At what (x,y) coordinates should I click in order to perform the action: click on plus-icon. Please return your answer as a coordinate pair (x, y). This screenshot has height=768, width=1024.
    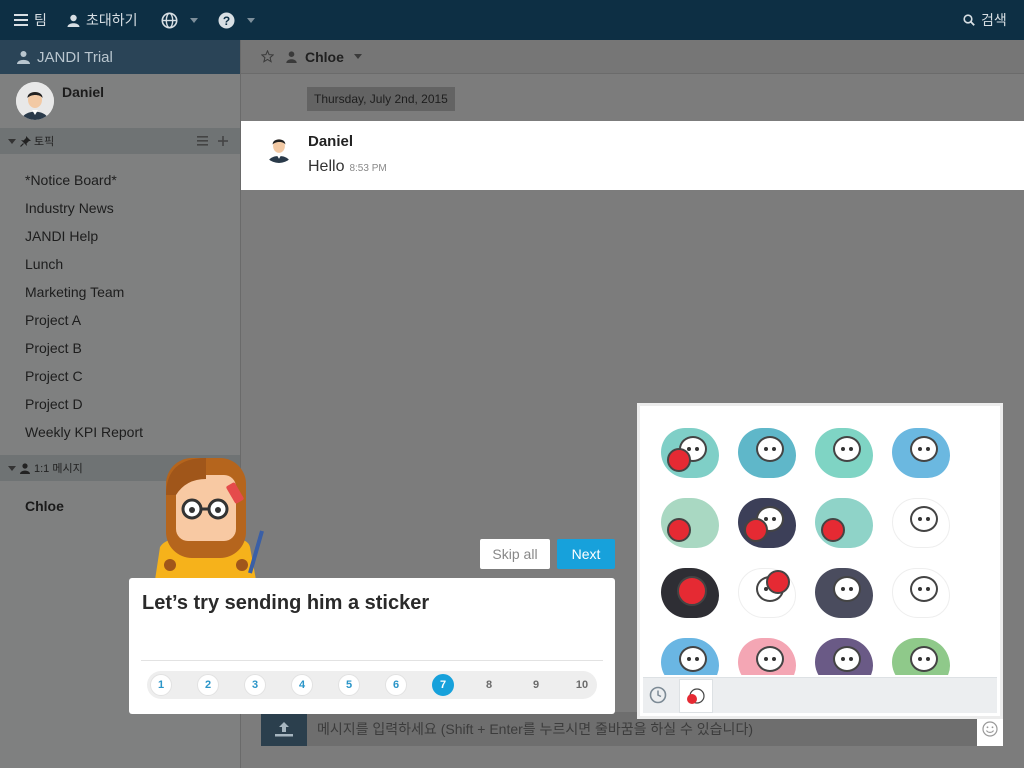
    Looking at the image, I should click on (223, 141).